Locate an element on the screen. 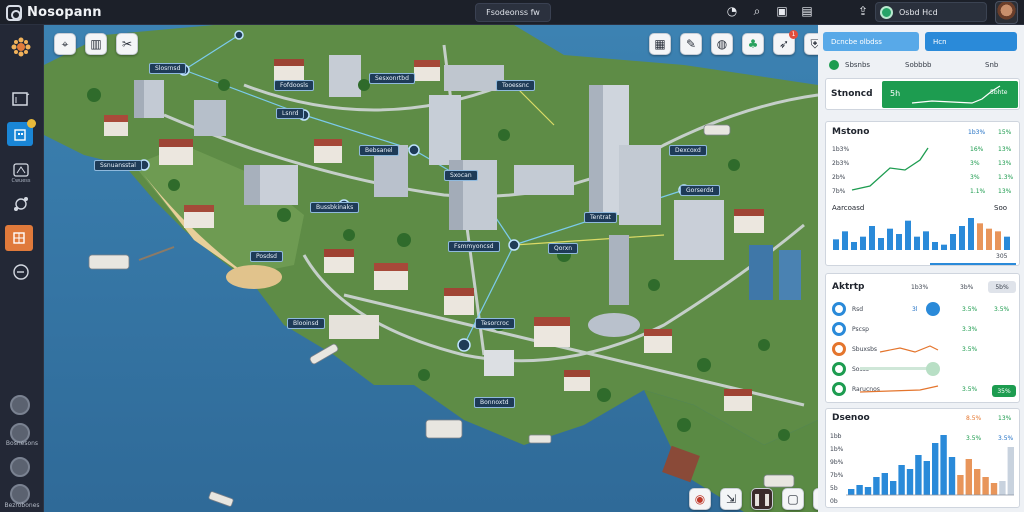  rocket-icon: ➶ 1 is located at coordinates (785, 42).